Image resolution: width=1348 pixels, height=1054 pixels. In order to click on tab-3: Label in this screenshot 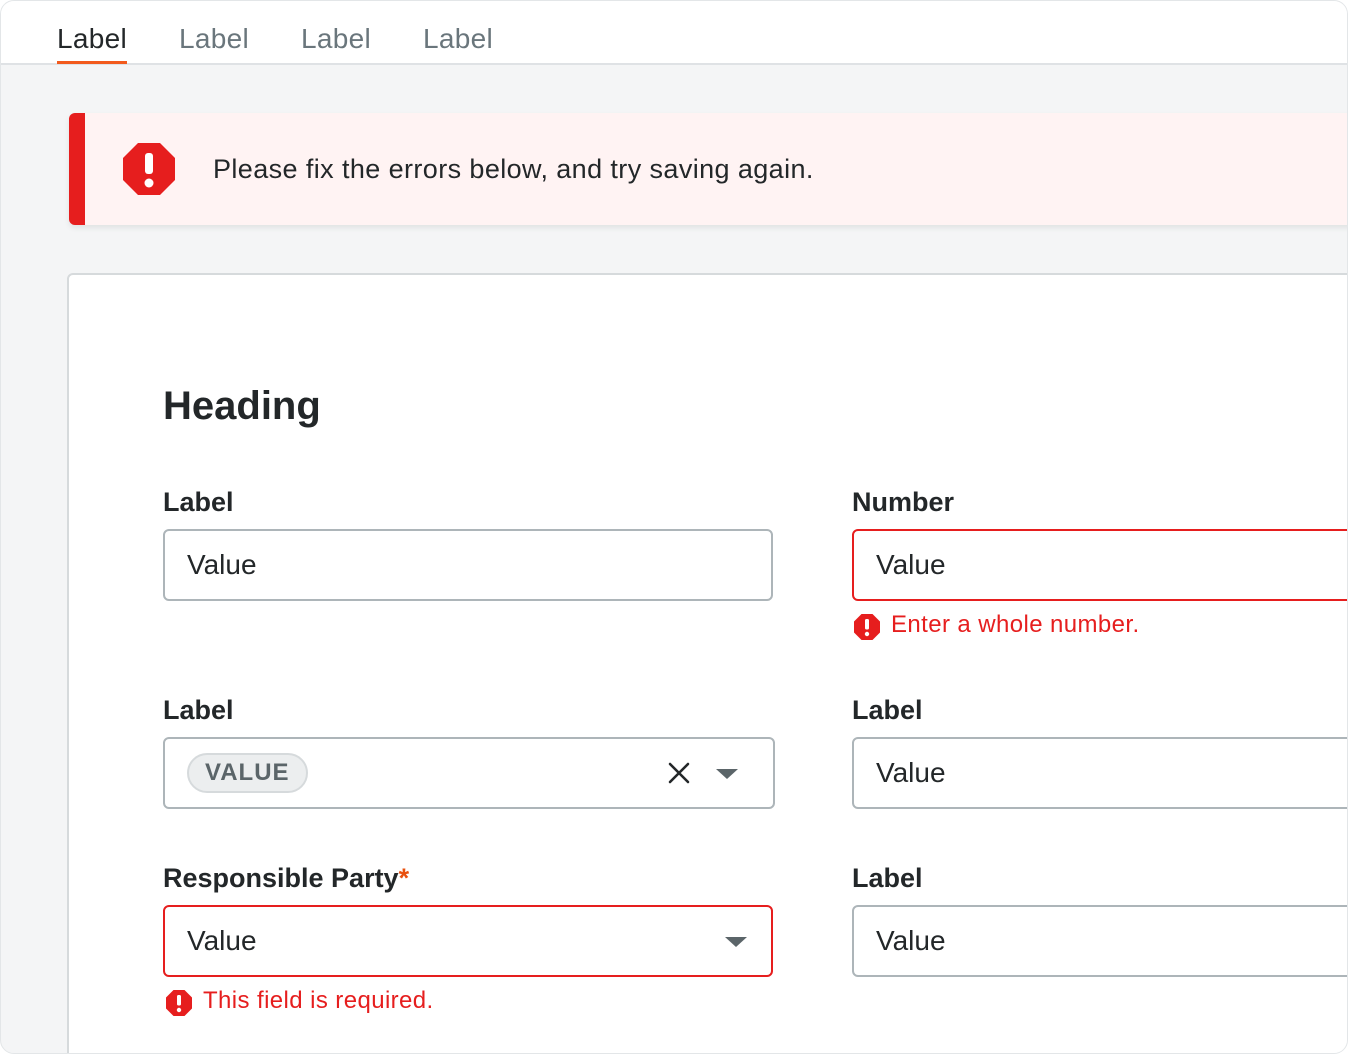, I will do `click(336, 42)`.